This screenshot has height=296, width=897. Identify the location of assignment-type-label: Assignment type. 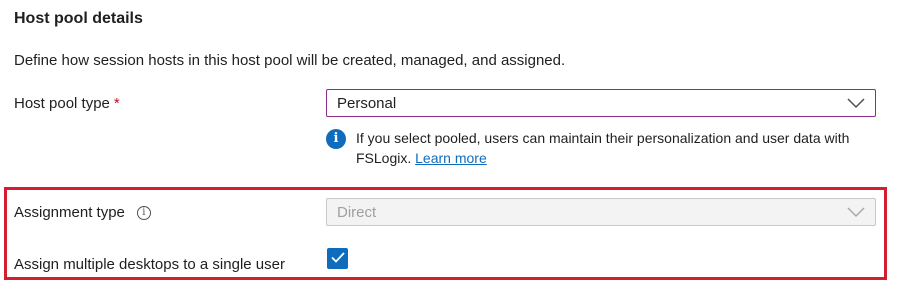
(69, 212).